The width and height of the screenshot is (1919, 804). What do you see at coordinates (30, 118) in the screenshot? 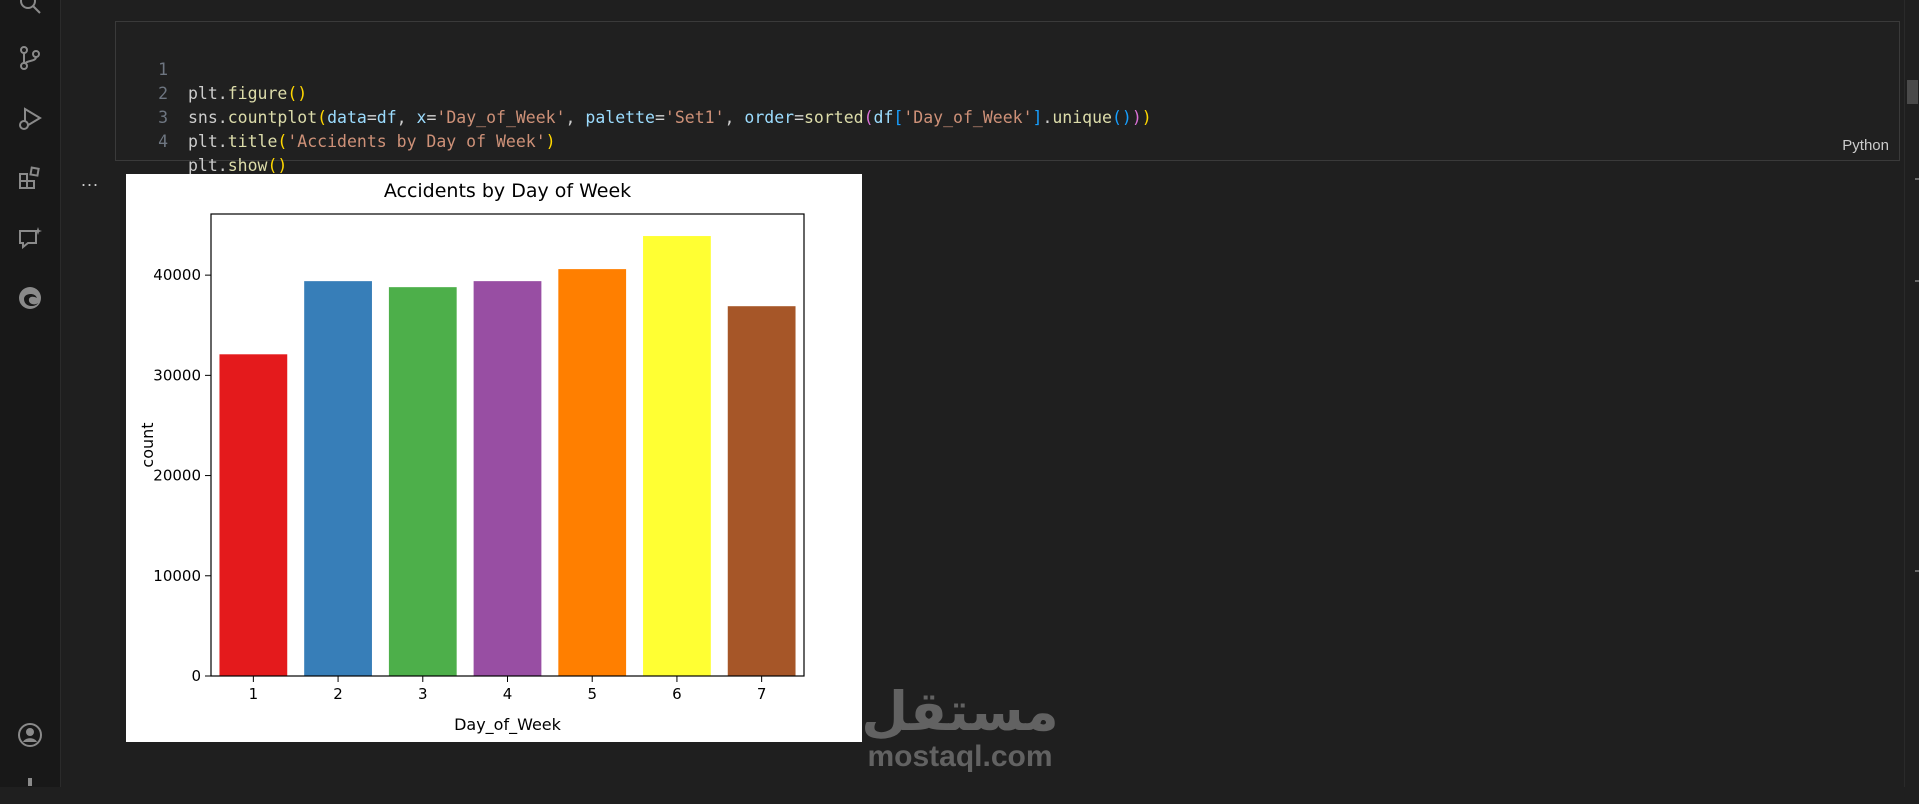
I see `run-debug-icon` at bounding box center [30, 118].